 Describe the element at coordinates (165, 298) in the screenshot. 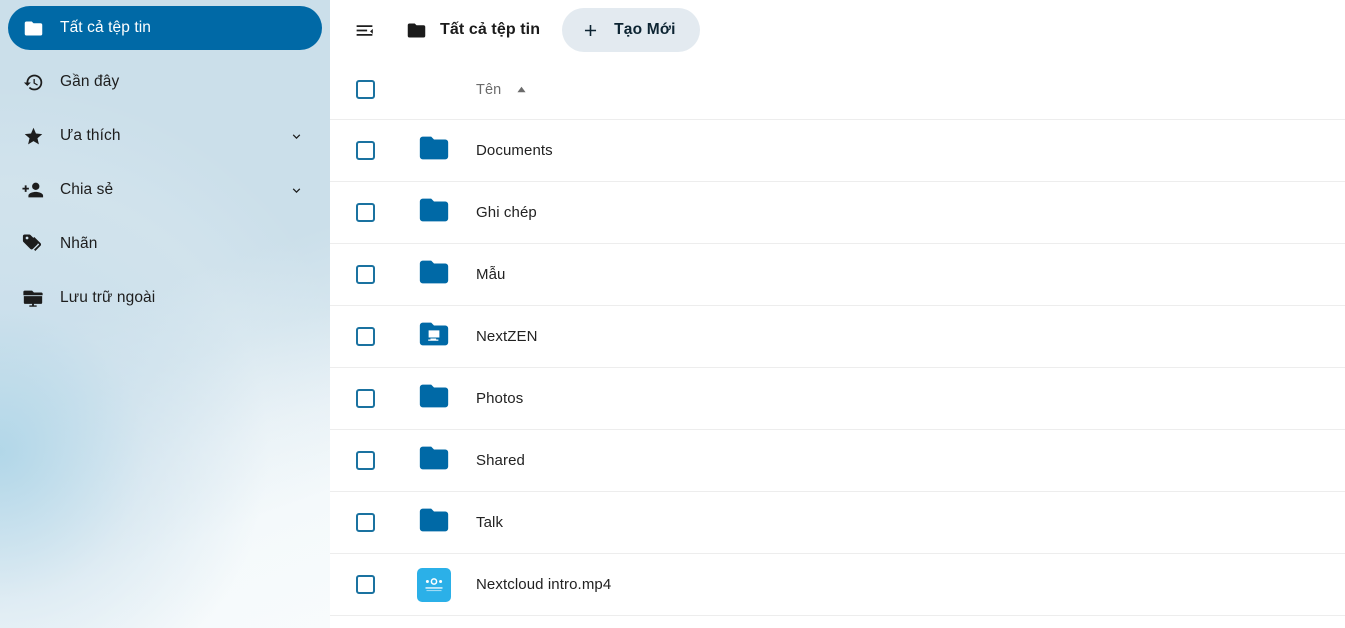

I see `sidebar-item-external-storage: Lưu trữ ngoài` at that location.